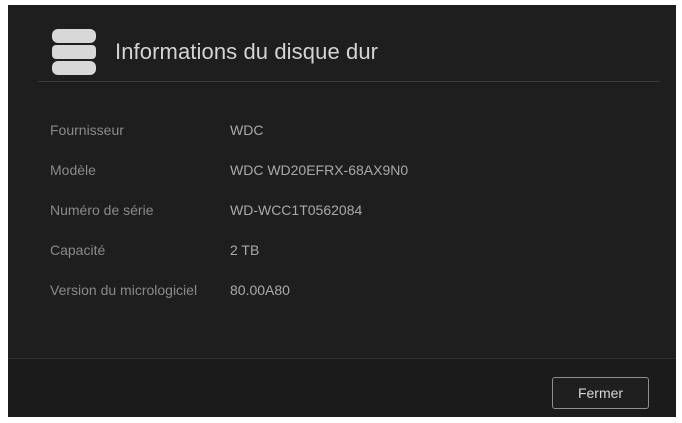 The image size is (682, 423). I want to click on firmware-version-label: Version du micrologiciel, so click(124, 290).